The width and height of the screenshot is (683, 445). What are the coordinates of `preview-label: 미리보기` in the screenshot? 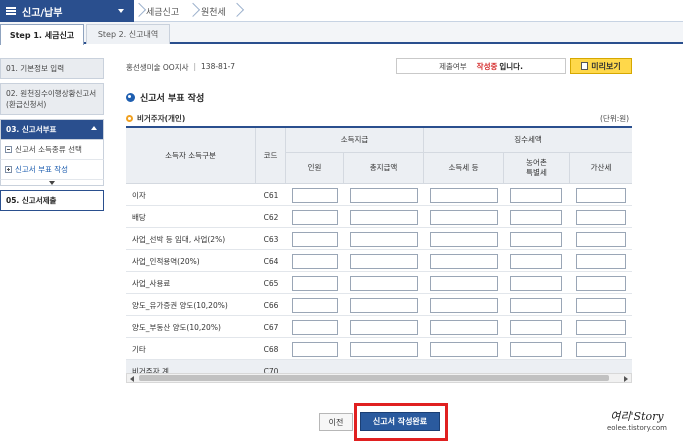 It's located at (606, 66).